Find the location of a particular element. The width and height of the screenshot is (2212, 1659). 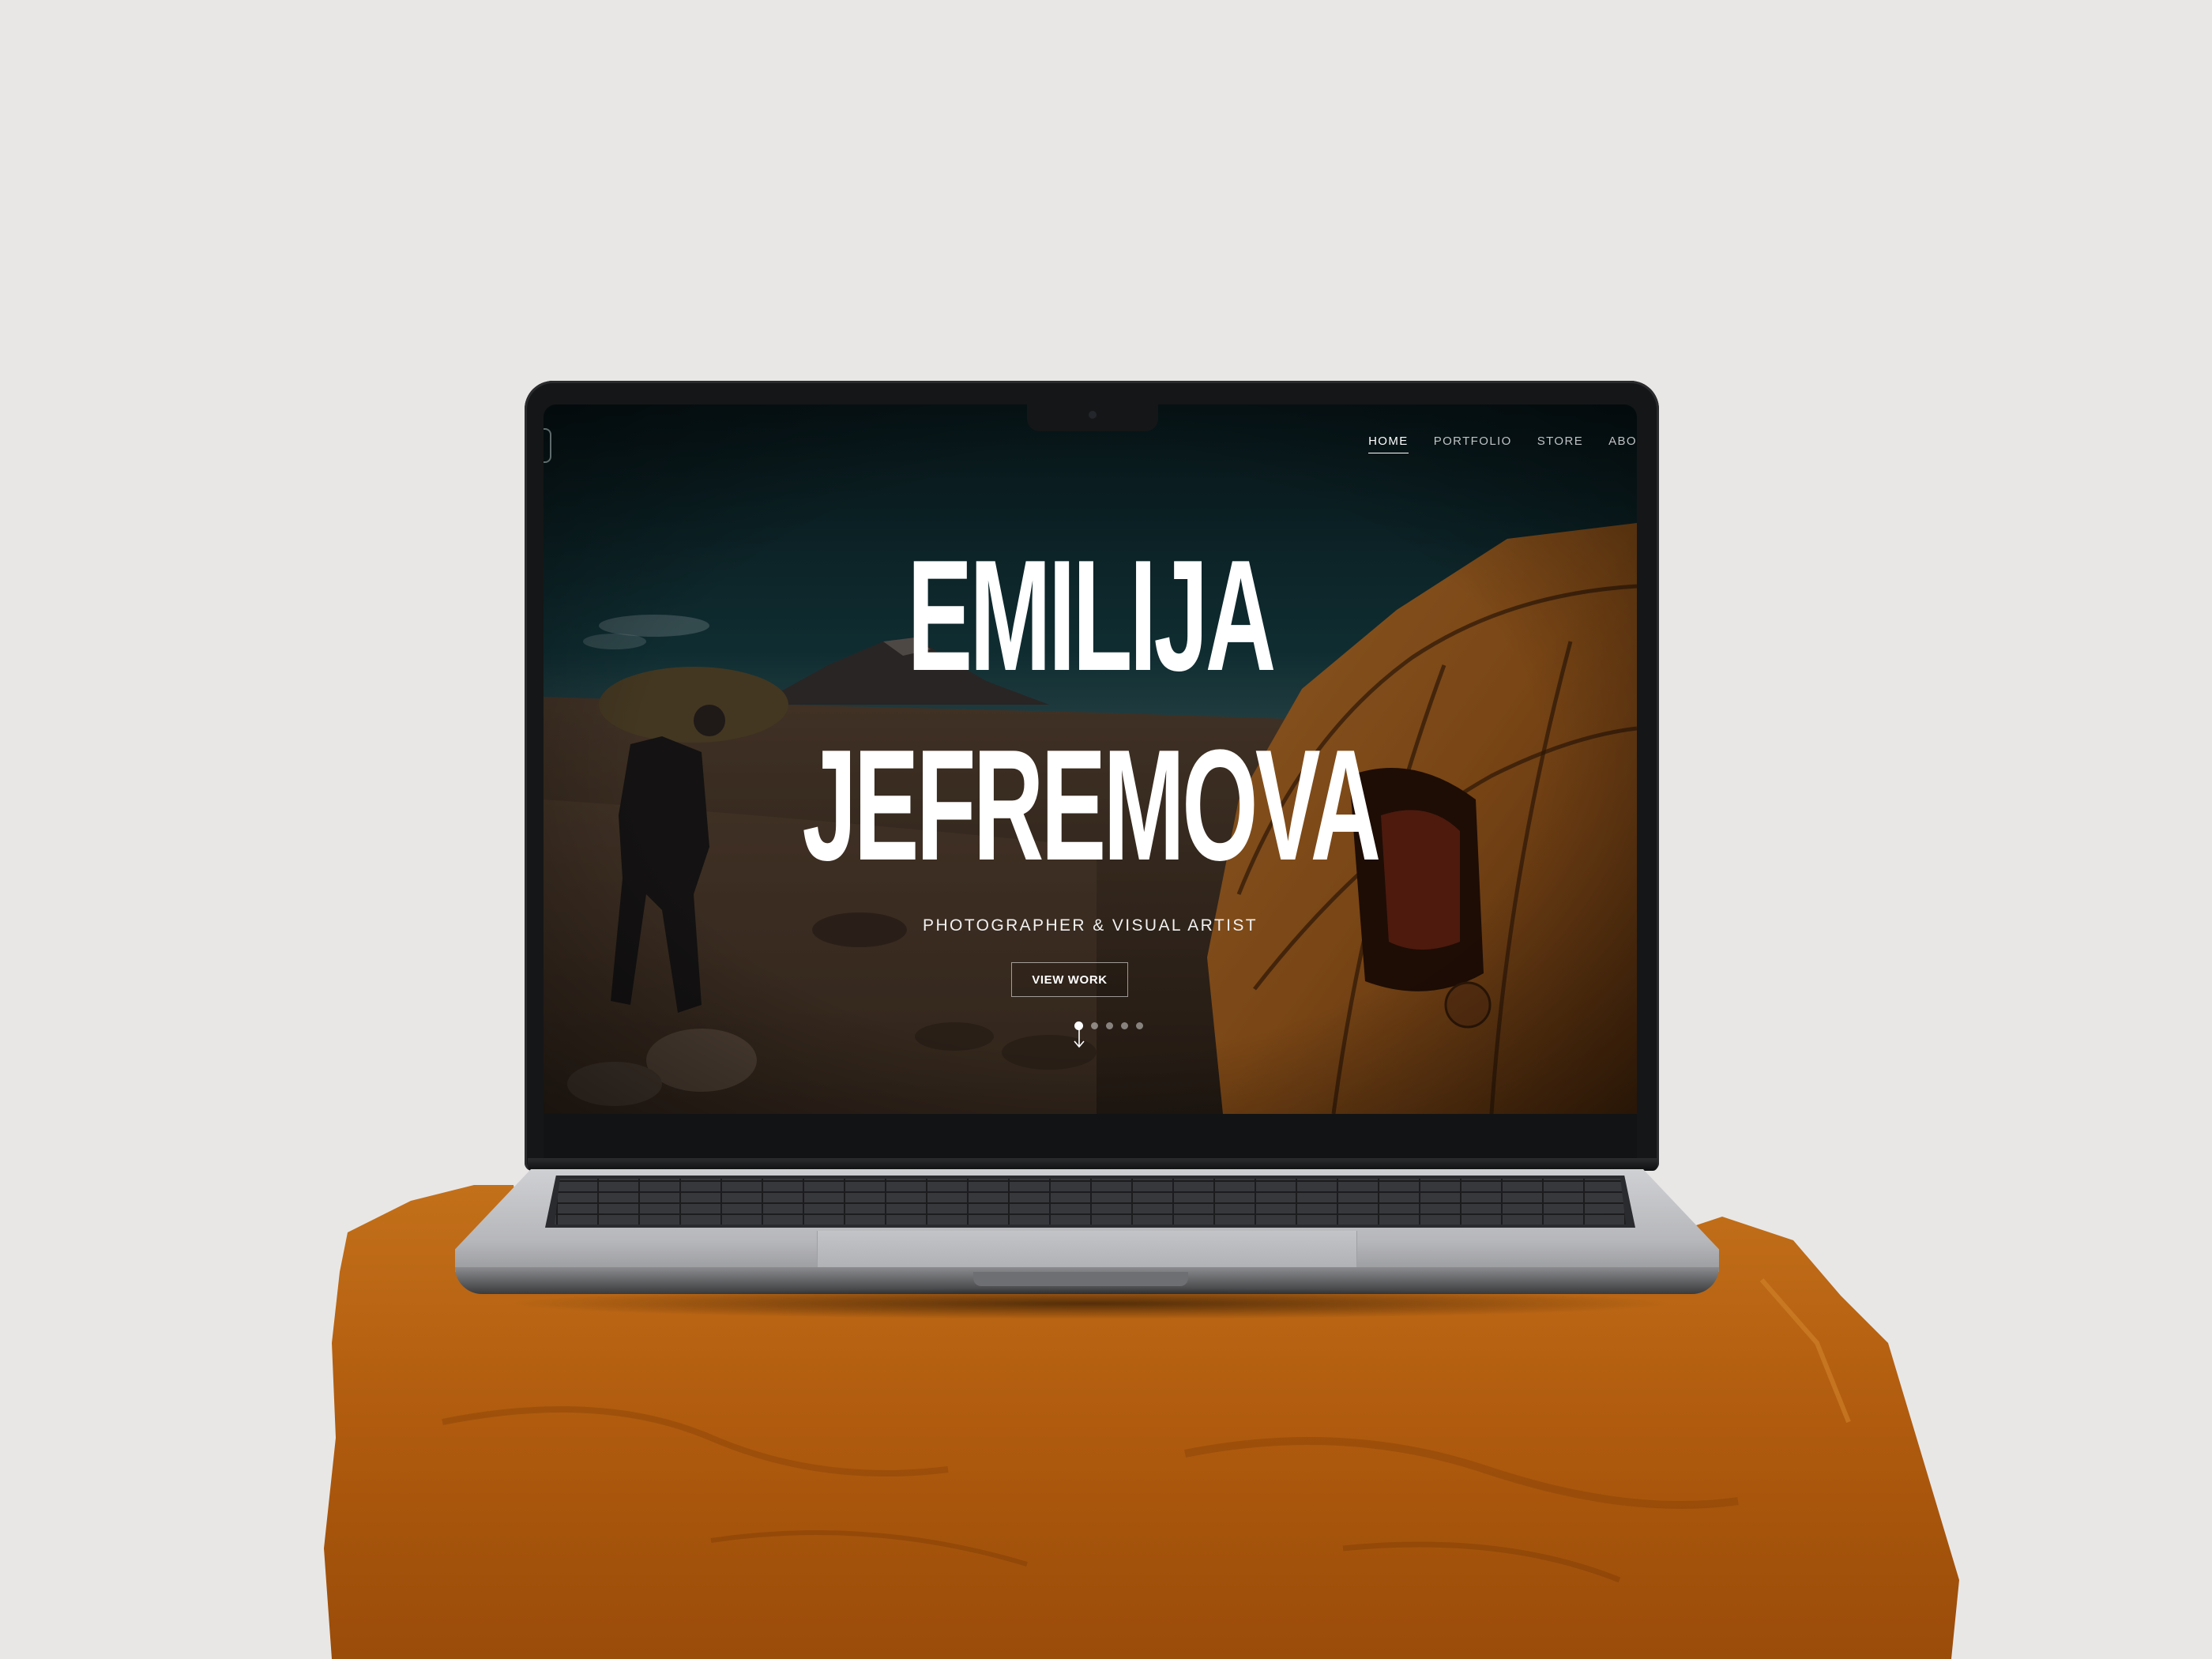

nav-item-portfolio: PORTFOLIO is located at coordinates (1473, 444).